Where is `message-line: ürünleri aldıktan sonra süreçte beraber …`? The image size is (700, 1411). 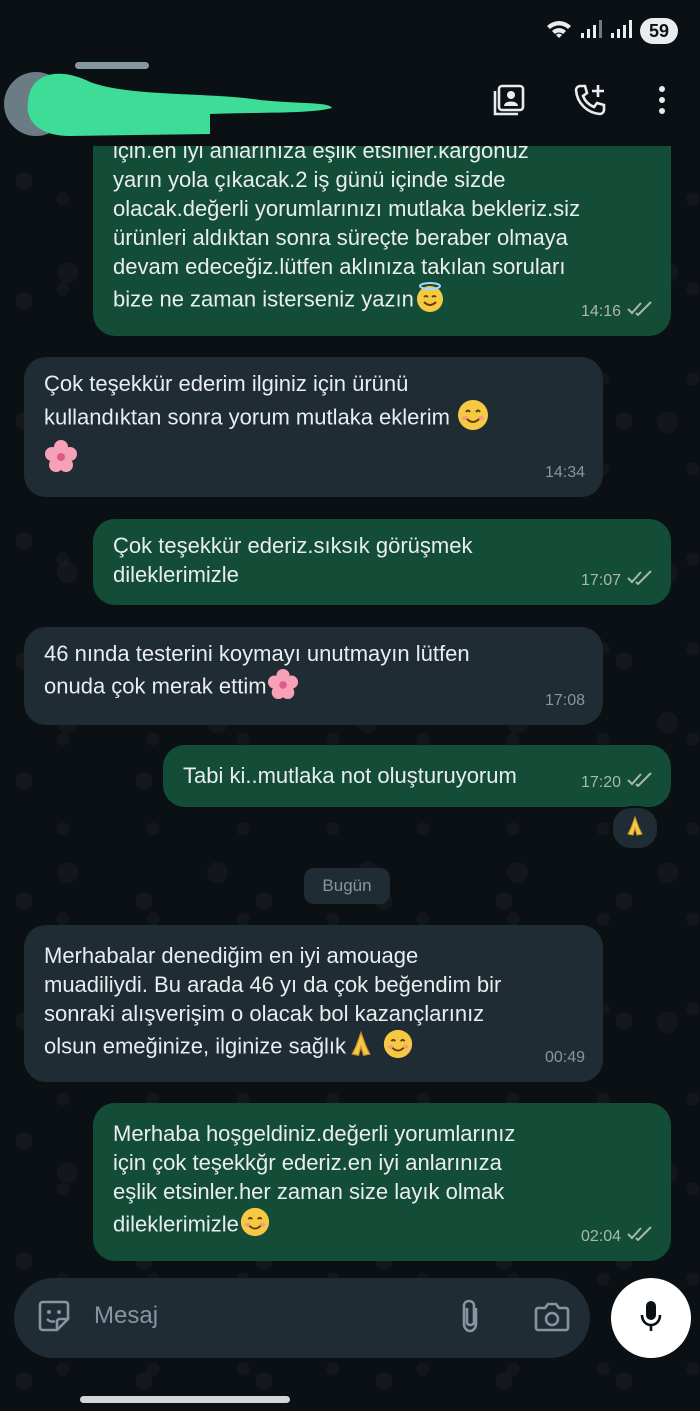 message-line: ürünleri aldıktan sonra süreçte beraber … is located at coordinates (340, 237).